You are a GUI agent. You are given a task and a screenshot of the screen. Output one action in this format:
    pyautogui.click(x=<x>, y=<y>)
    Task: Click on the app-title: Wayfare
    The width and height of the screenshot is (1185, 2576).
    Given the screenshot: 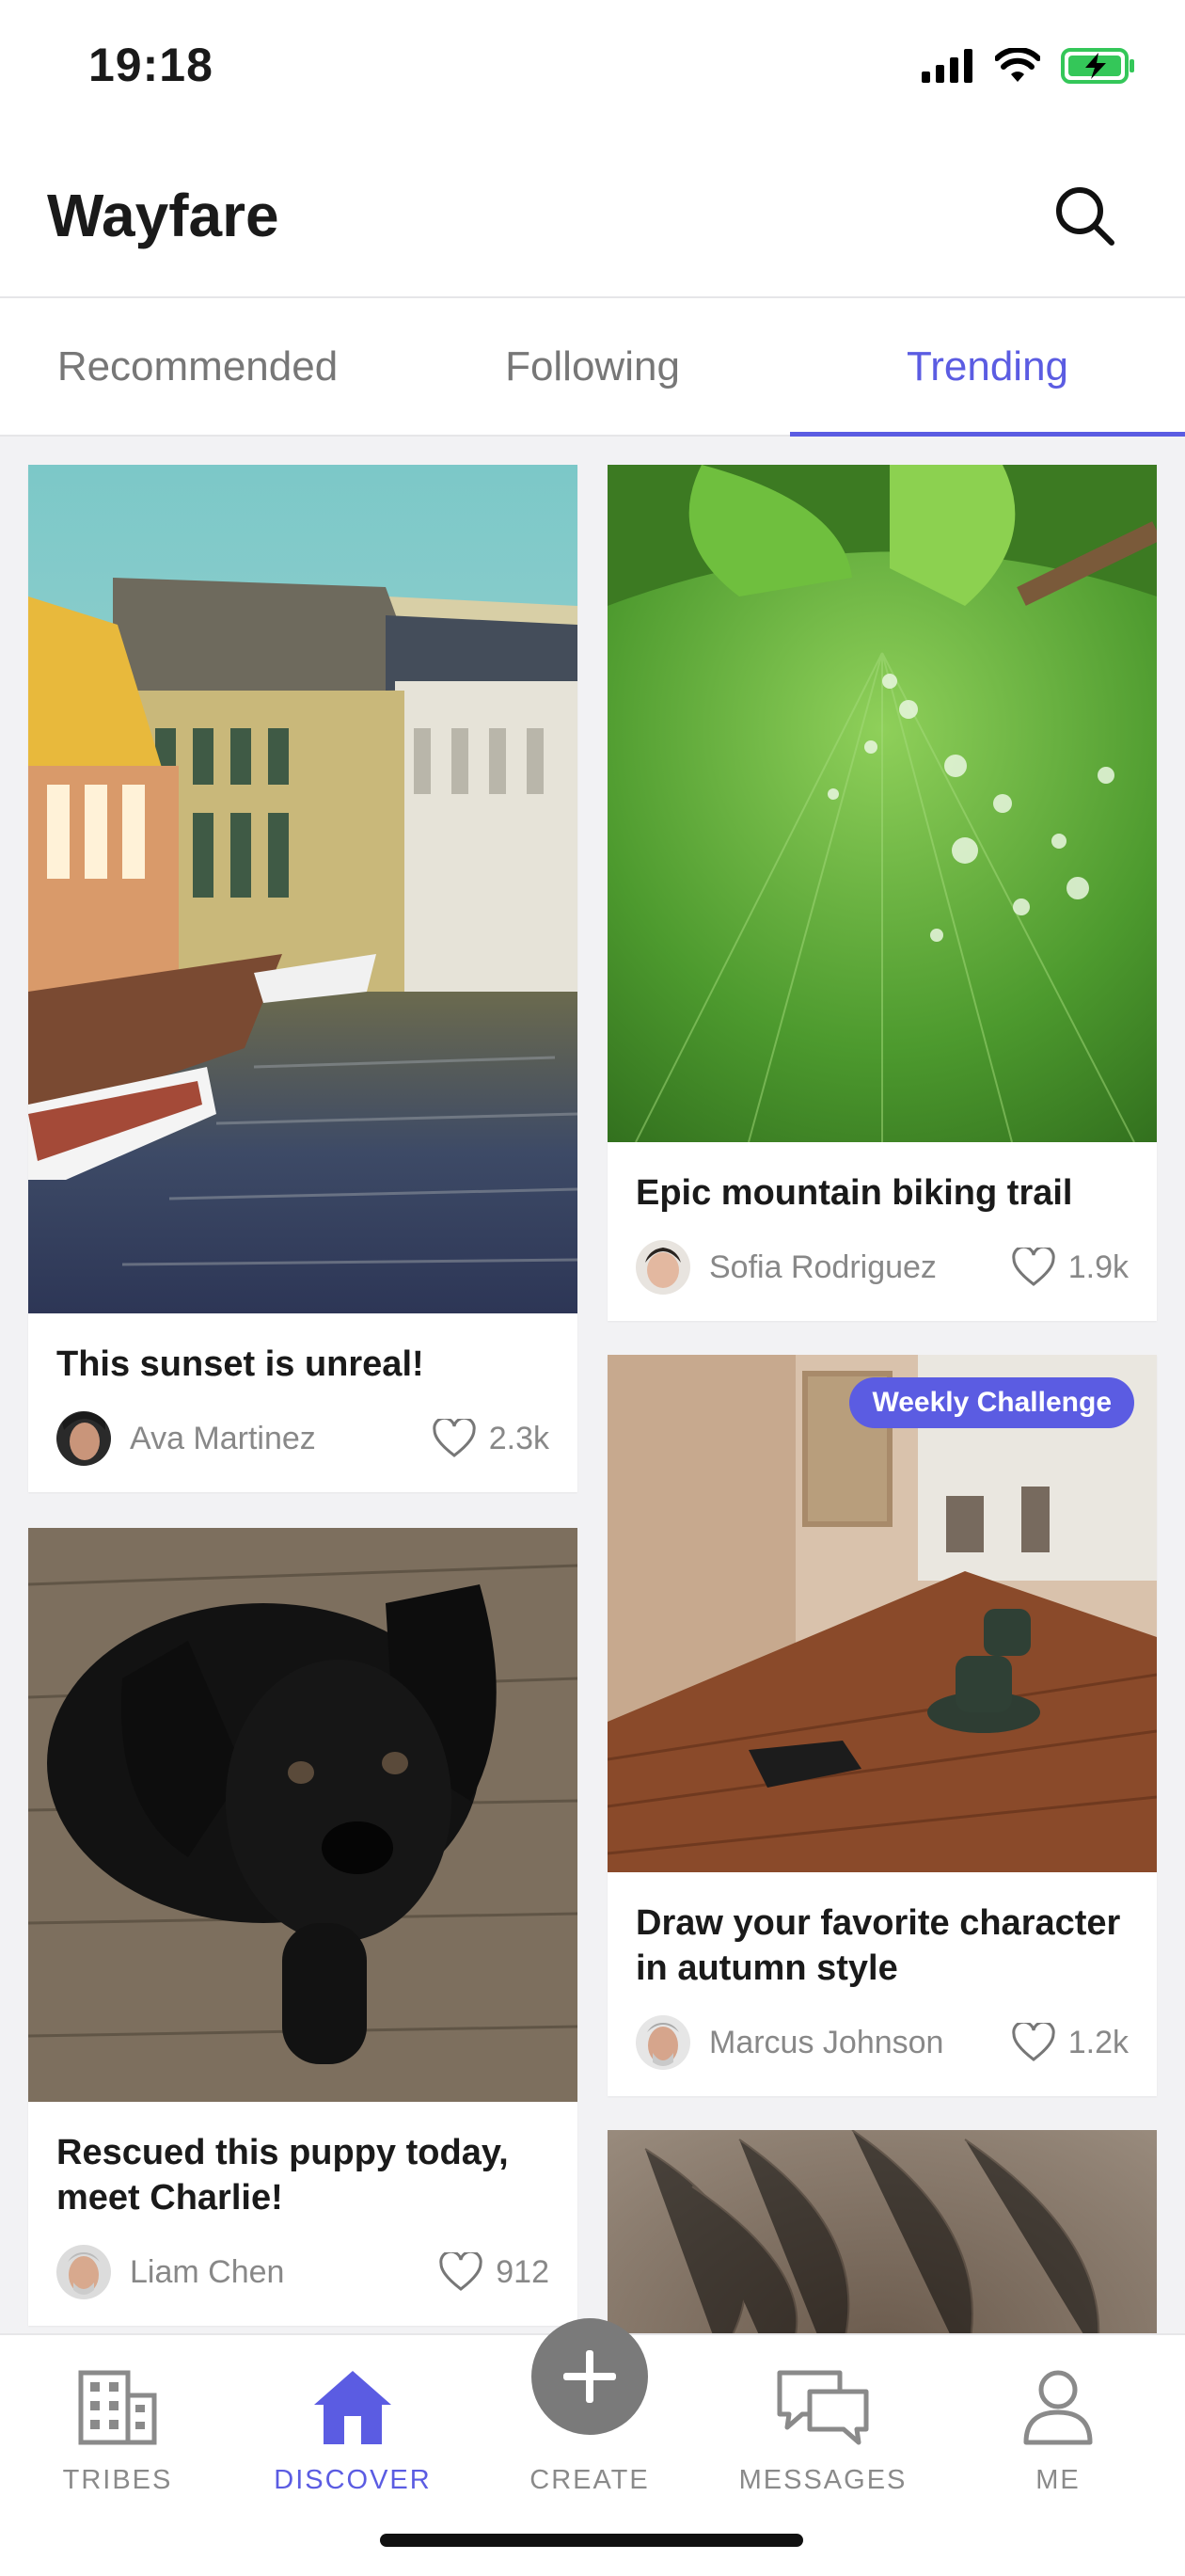 What is the action you would take?
    pyautogui.click(x=163, y=215)
    